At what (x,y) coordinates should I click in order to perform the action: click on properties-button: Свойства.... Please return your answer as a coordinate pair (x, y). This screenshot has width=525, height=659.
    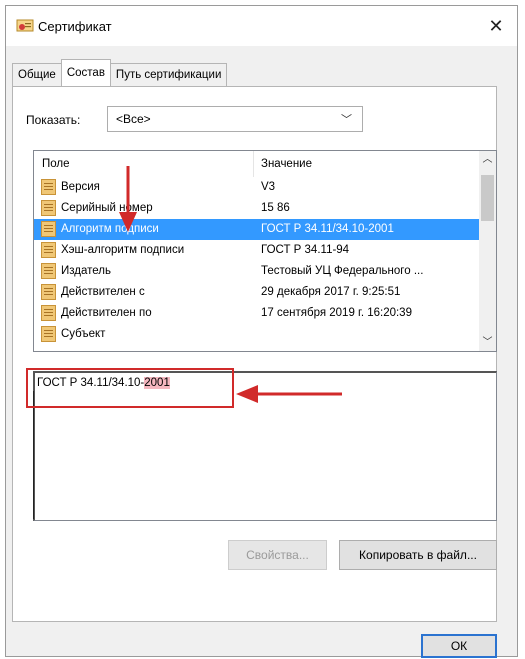
    Looking at the image, I should click on (277, 555).